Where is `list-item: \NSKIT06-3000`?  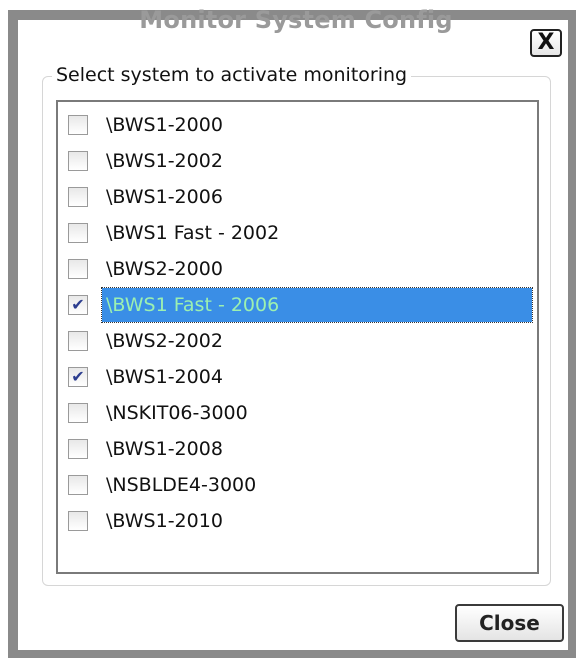 list-item: \NSKIT06-3000 is located at coordinates (301, 413).